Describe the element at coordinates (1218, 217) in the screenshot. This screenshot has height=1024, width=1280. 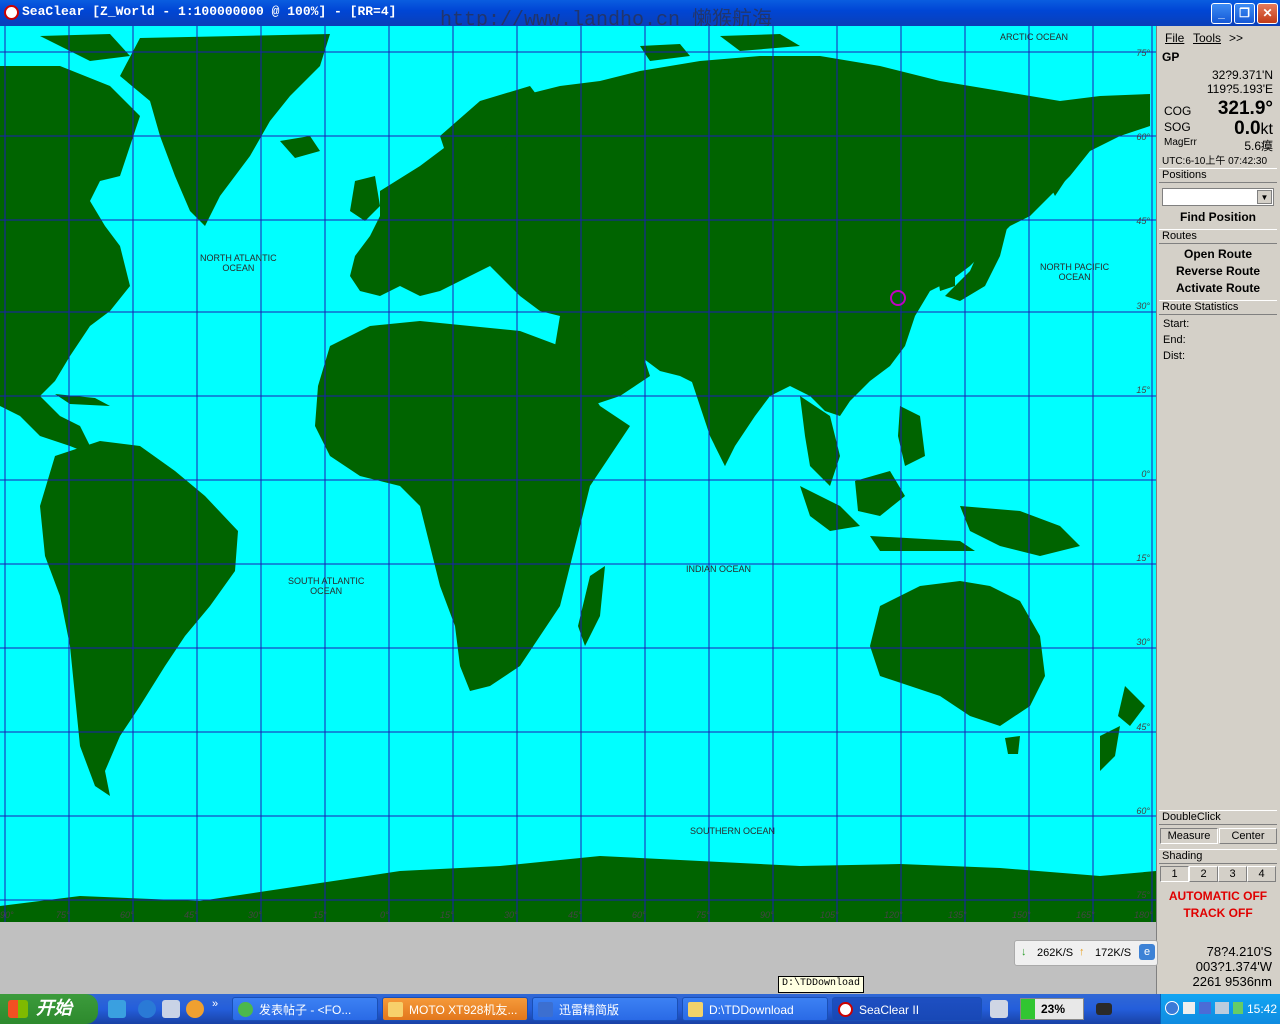
I see `find-position-button: Find Position` at that location.